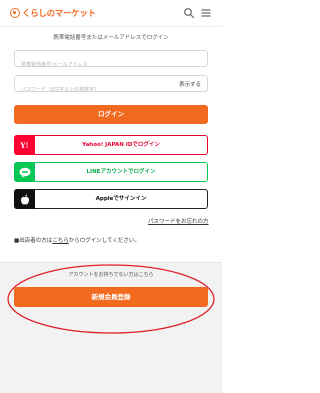  I want to click on username-input, so click(93, 65).